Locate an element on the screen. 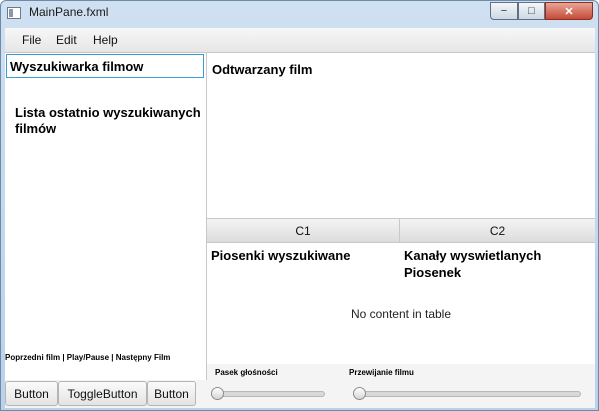  menu-help: Help is located at coordinates (105, 40).